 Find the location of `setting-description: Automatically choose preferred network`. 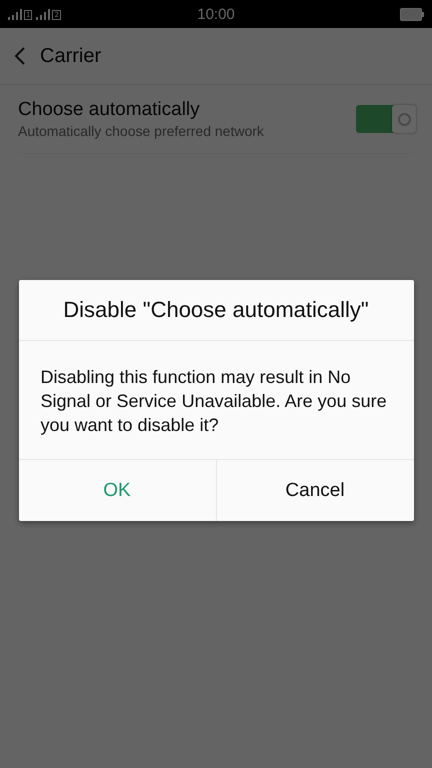

setting-description: Automatically choose preferred network is located at coordinates (141, 131).